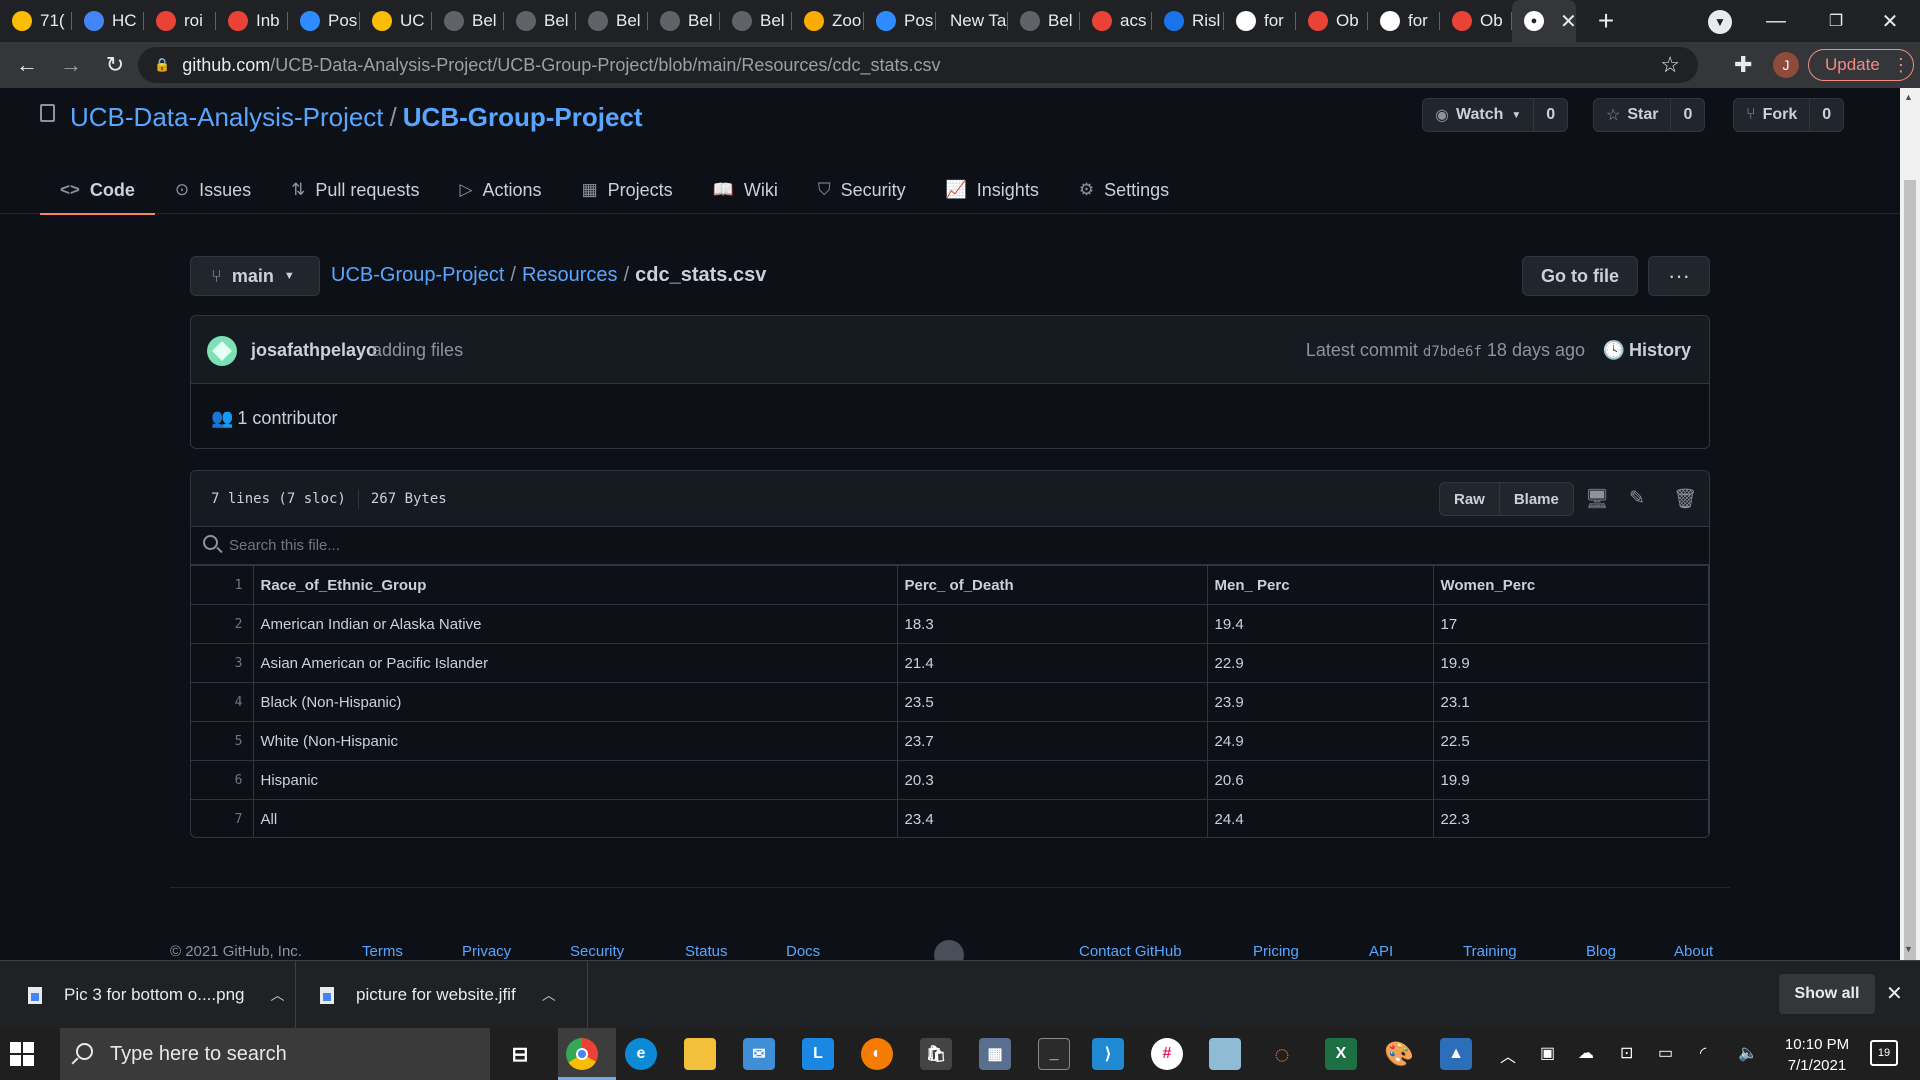 Image resolution: width=1920 pixels, height=1080 pixels. Describe the element at coordinates (180, 21) in the screenshot. I see `browser-tab: roi` at that location.